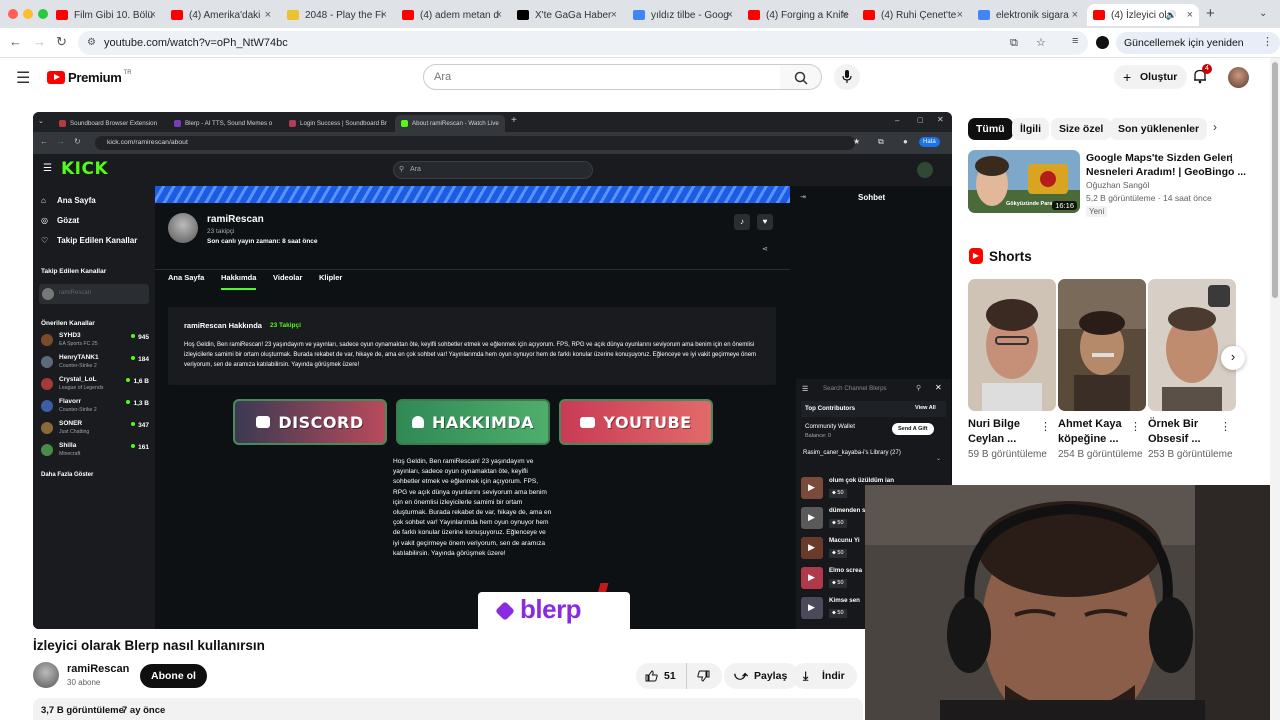 This screenshot has height=720, width=1280. What do you see at coordinates (15, 41) in the screenshot?
I see `back-icon: ←` at bounding box center [15, 41].